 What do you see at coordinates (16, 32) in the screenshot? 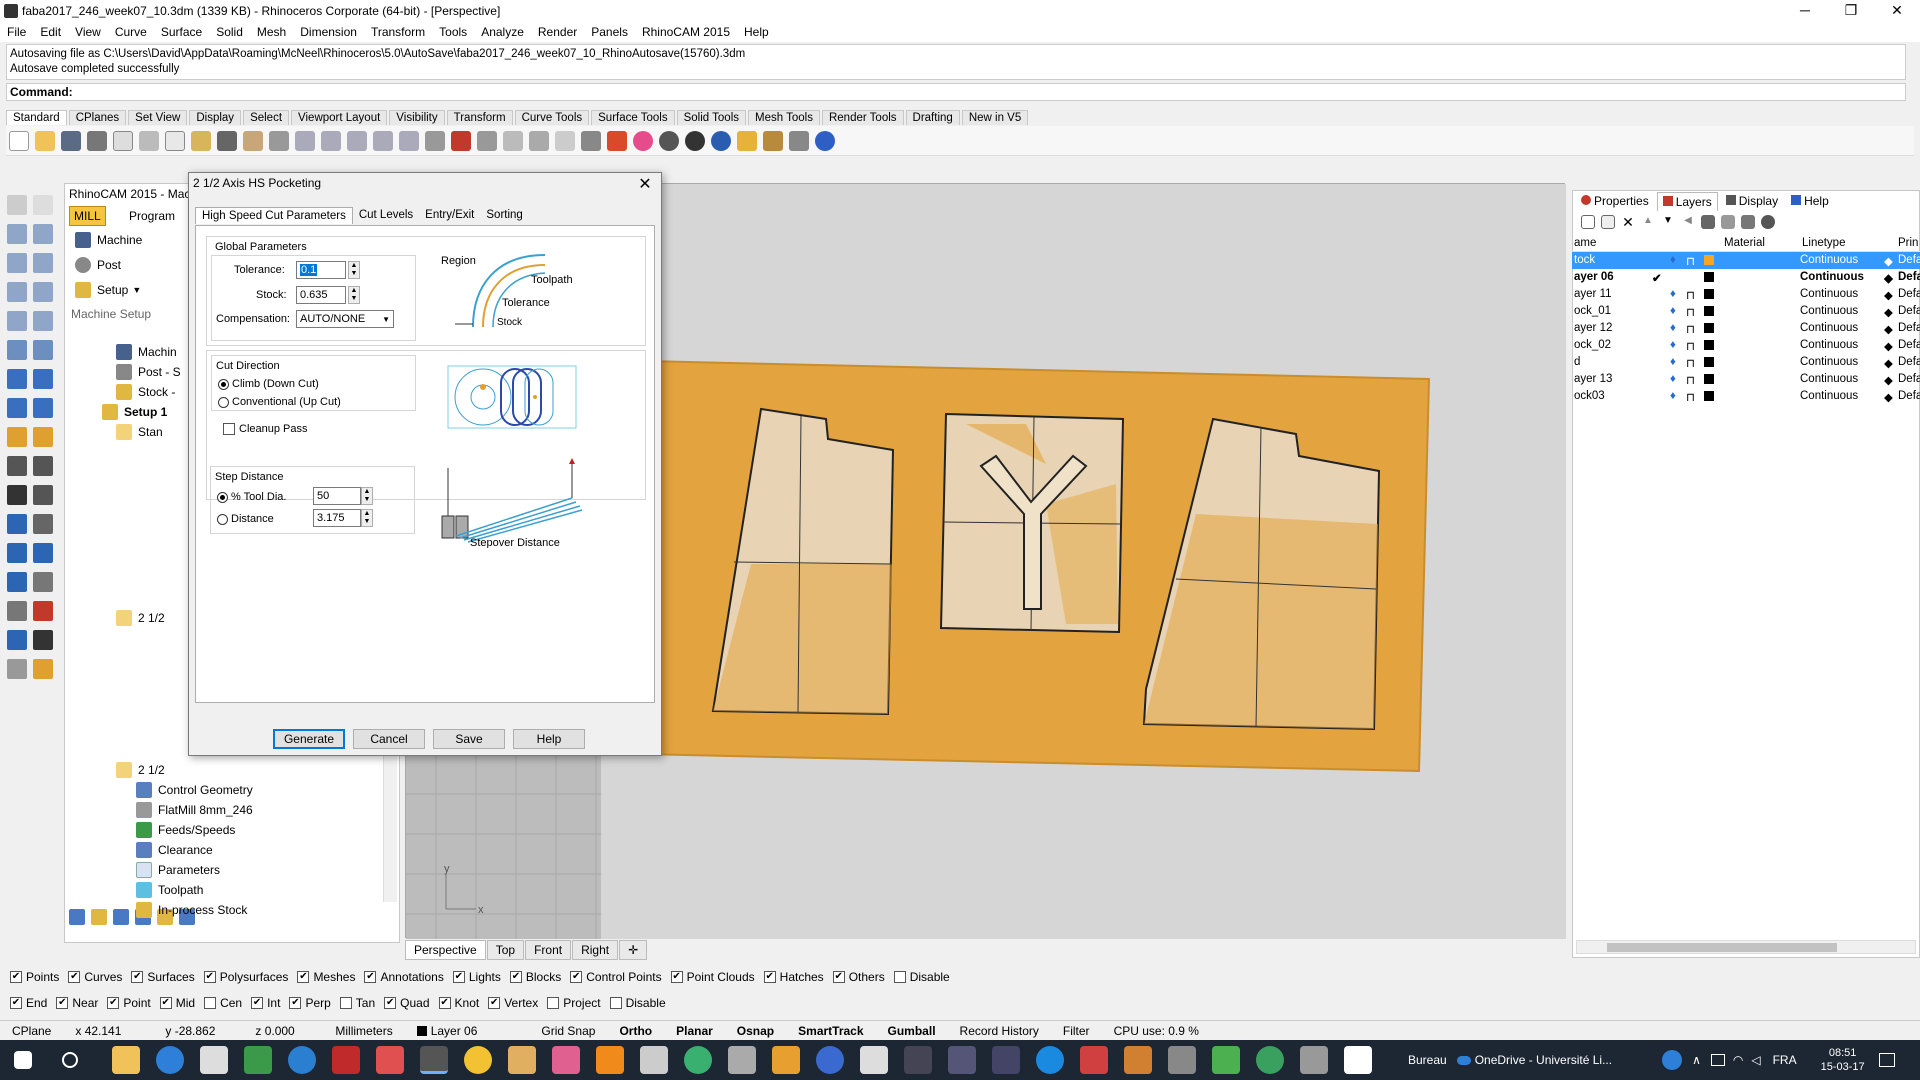
I see `menu-file: File` at bounding box center [16, 32].